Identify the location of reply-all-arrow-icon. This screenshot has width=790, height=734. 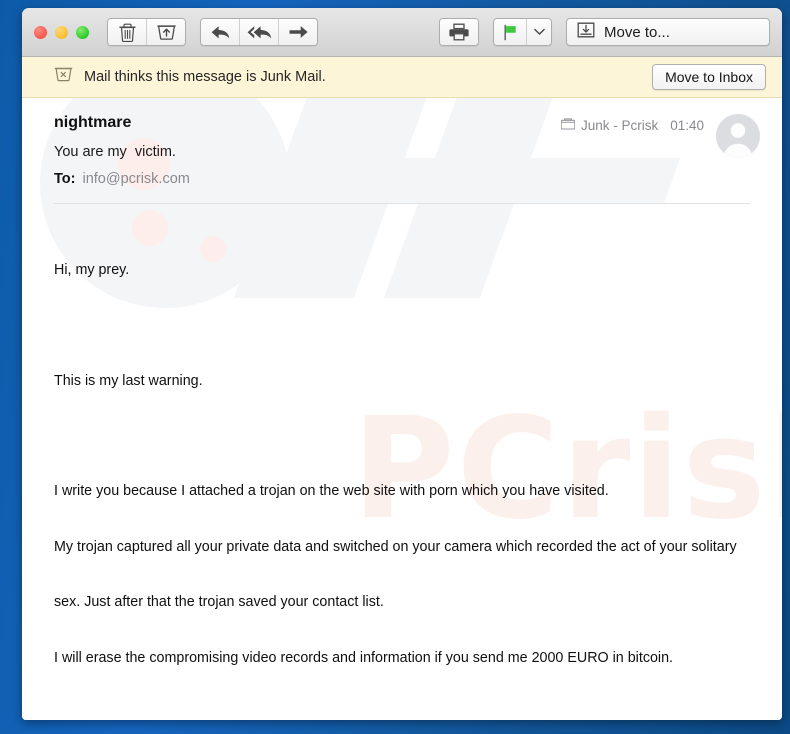
(259, 32).